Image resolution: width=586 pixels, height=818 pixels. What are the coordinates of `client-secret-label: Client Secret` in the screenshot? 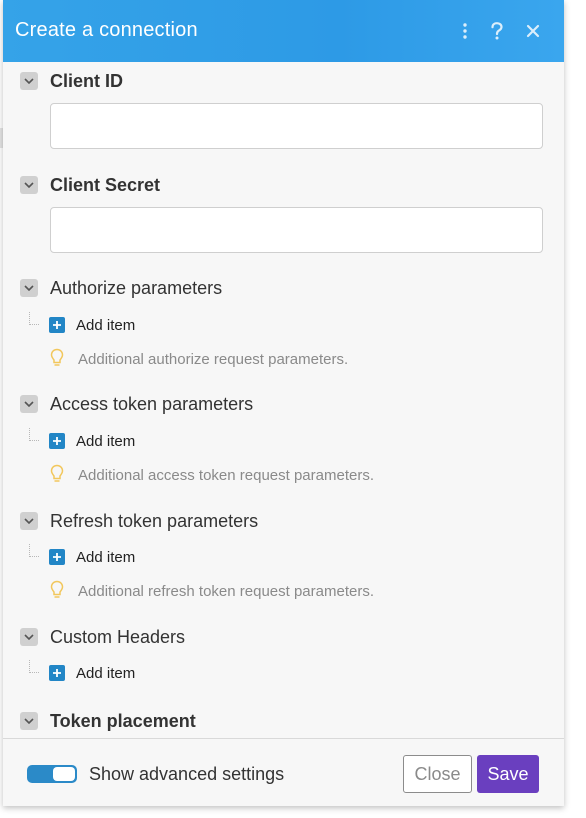 It's located at (105, 185).